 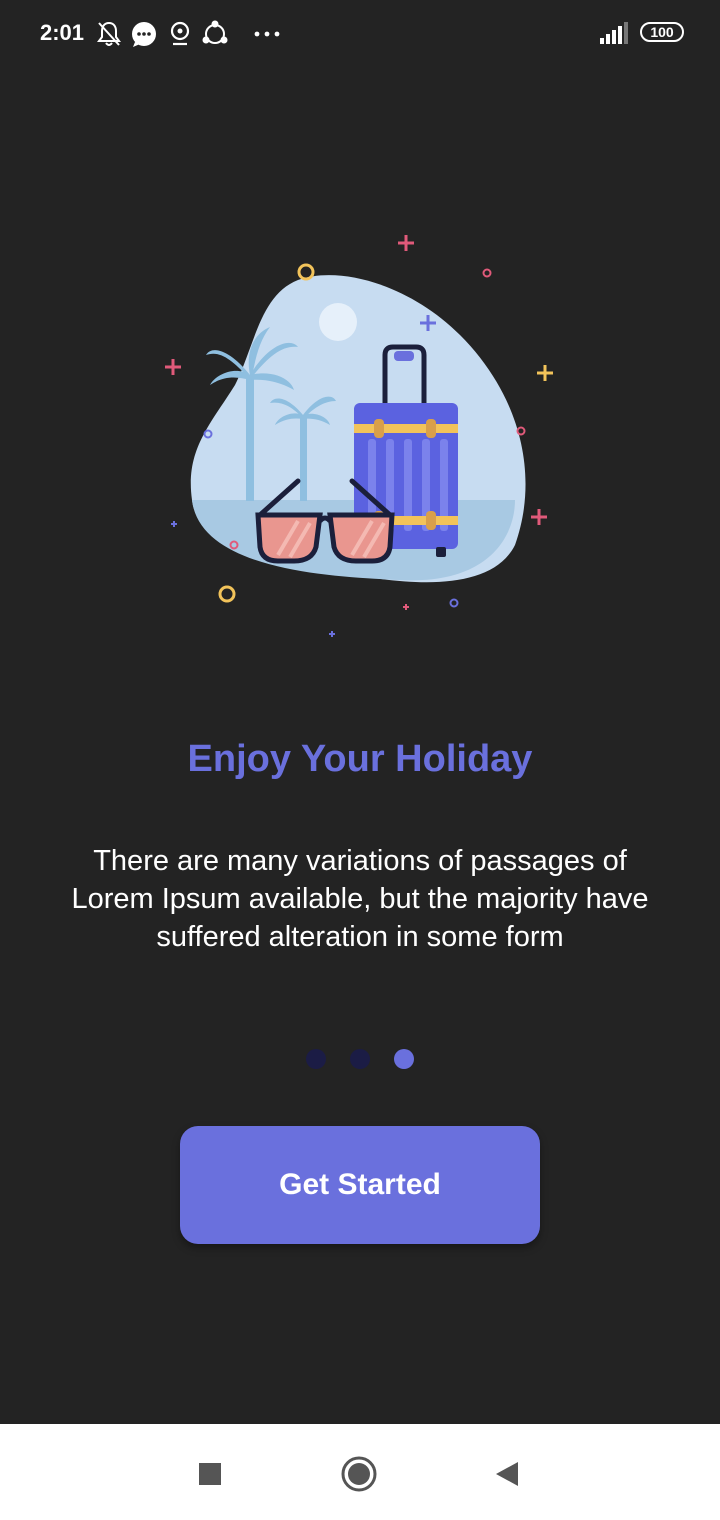 I want to click on holiday-illustration, so click(x=359, y=436).